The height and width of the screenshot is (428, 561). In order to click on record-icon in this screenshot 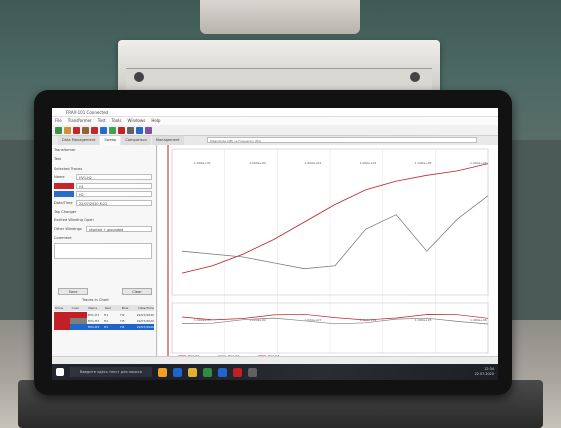, I will do `click(76, 130)`.